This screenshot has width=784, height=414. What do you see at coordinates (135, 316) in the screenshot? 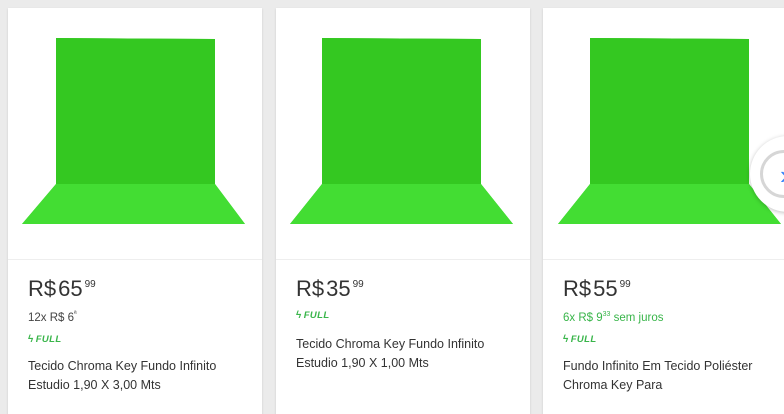
I see `installments: 12x R$ 6ª` at bounding box center [135, 316].